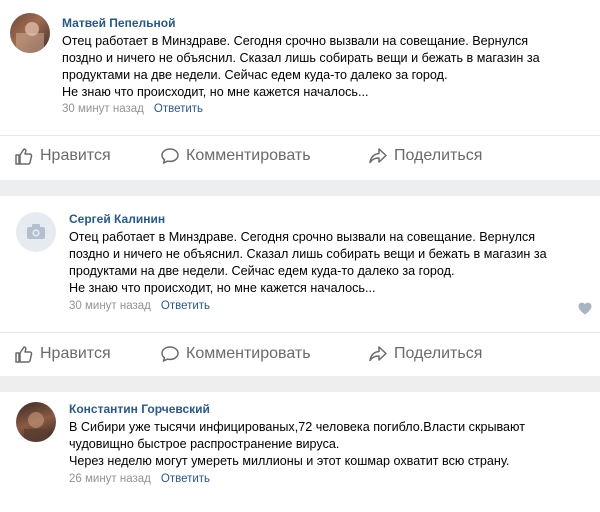  Describe the element at coordinates (118, 23) in the screenshot. I see `author-name: Матвей Пепельной` at that location.